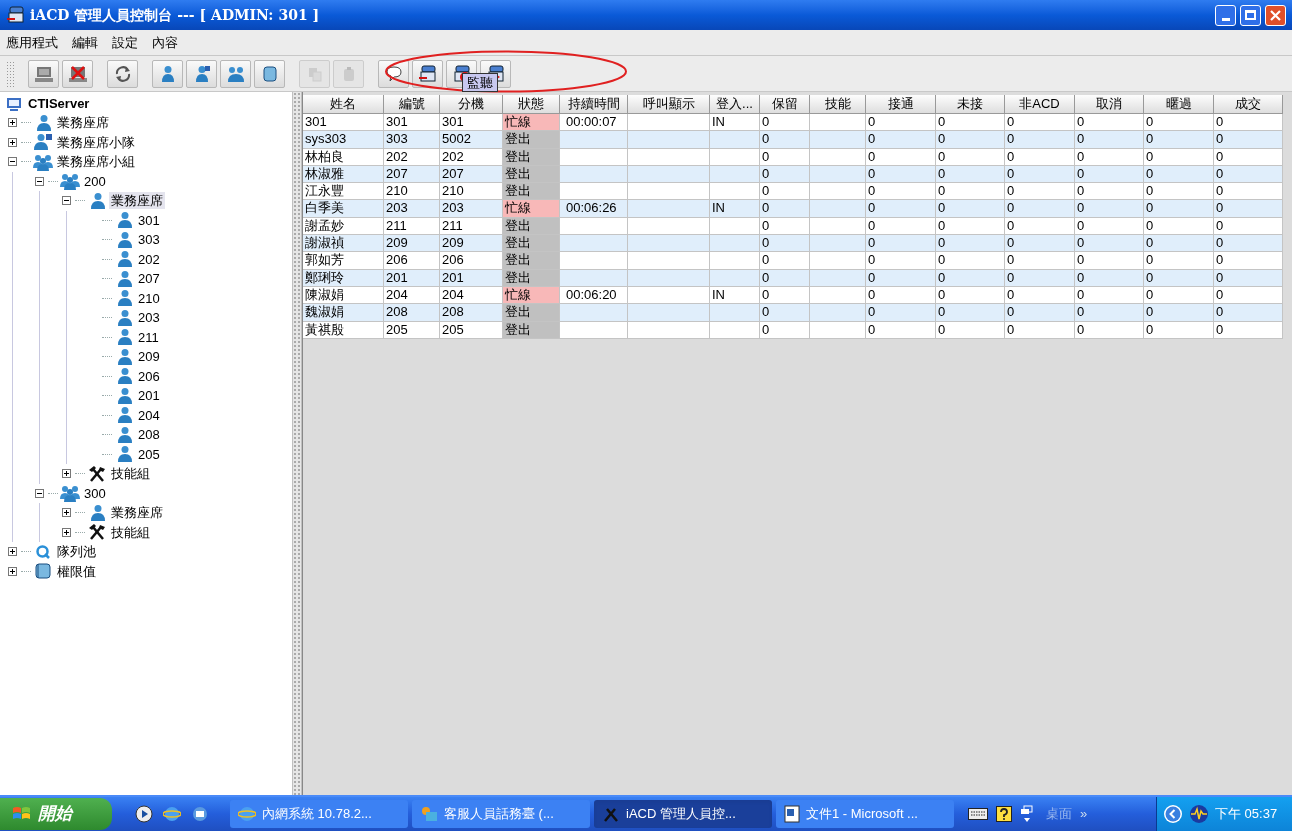 The height and width of the screenshot is (831, 1292). I want to click on collapse-arrow-icon, so click(1173, 814).